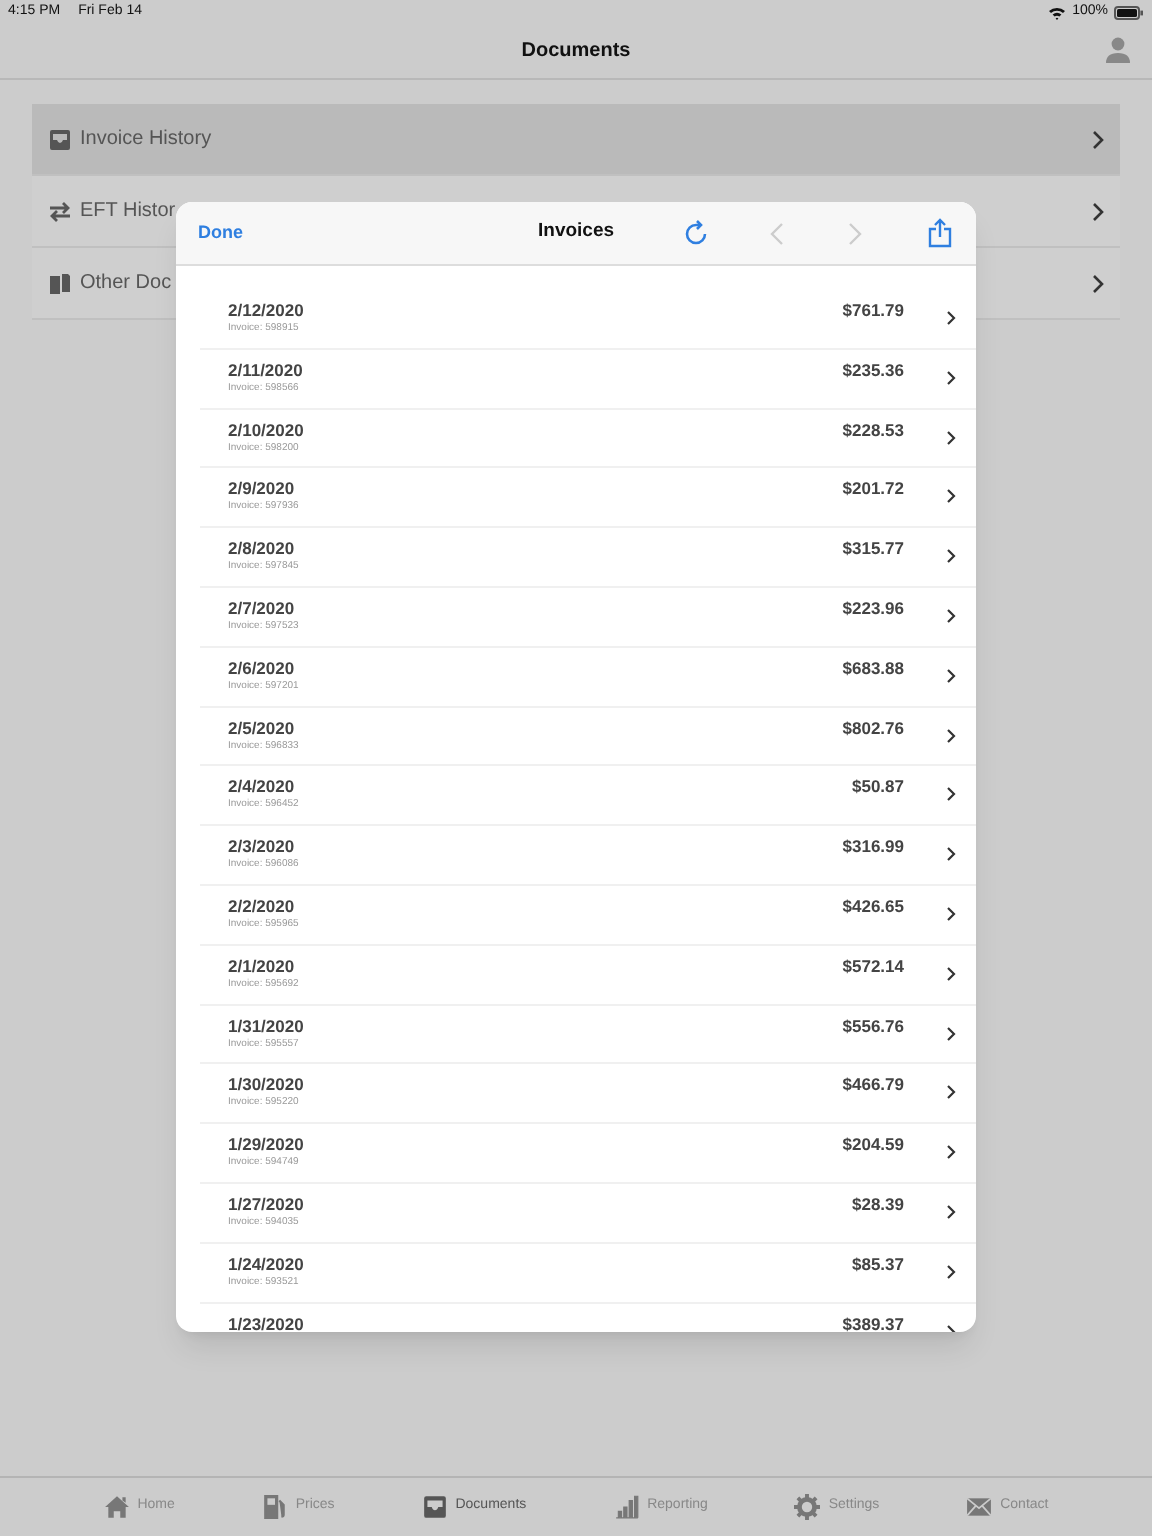 The height and width of the screenshot is (1536, 1152). Describe the element at coordinates (873, 727) in the screenshot. I see `invoice-amount: $802.76` at that location.